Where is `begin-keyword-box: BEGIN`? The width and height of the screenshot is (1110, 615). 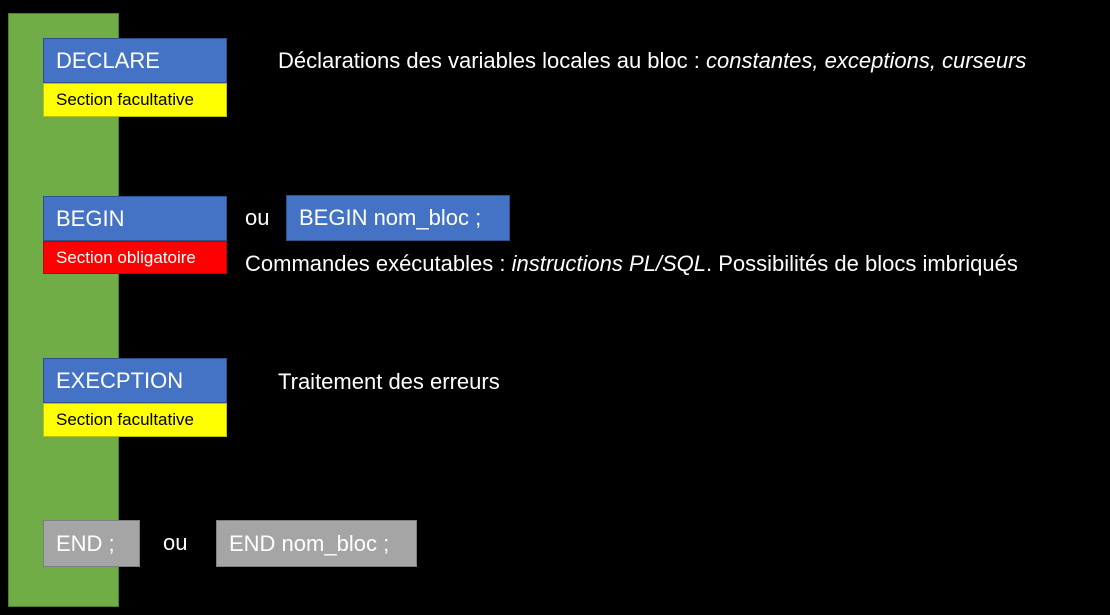 begin-keyword-box: BEGIN is located at coordinates (135, 218).